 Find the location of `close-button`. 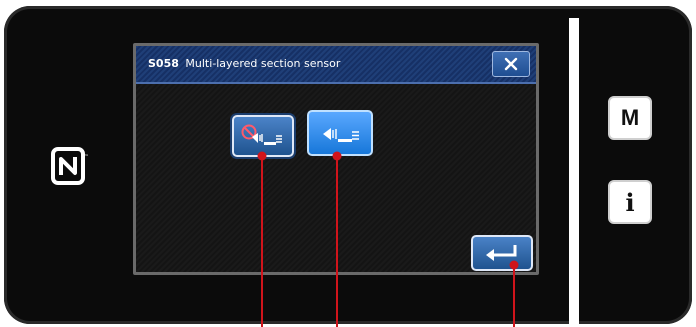

close-button is located at coordinates (511, 64).